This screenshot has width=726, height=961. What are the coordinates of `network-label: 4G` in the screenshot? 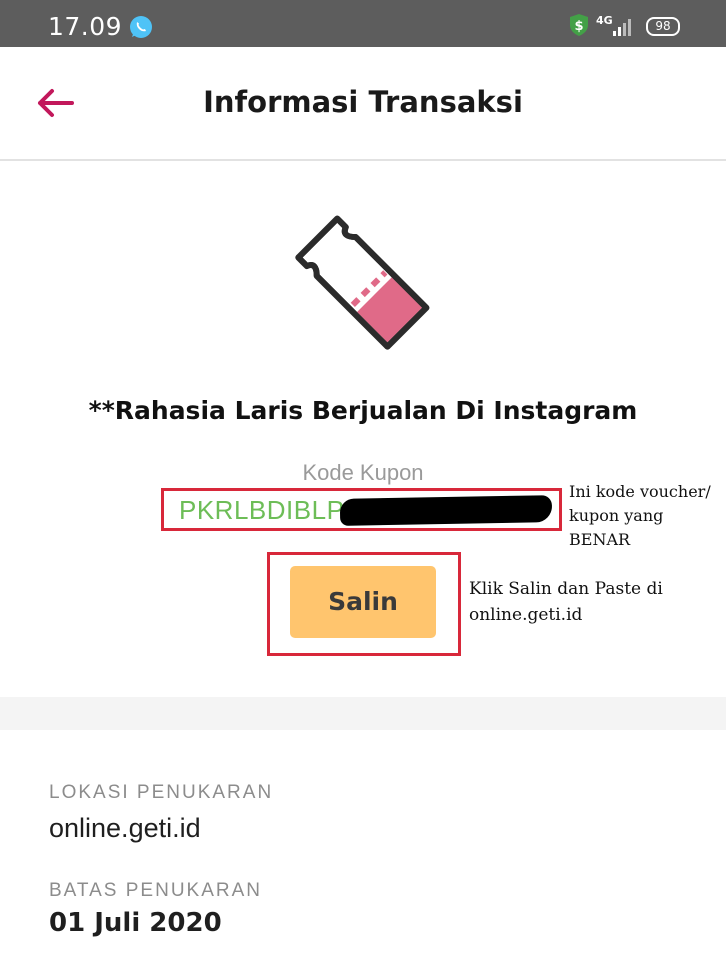 It's located at (604, 20).